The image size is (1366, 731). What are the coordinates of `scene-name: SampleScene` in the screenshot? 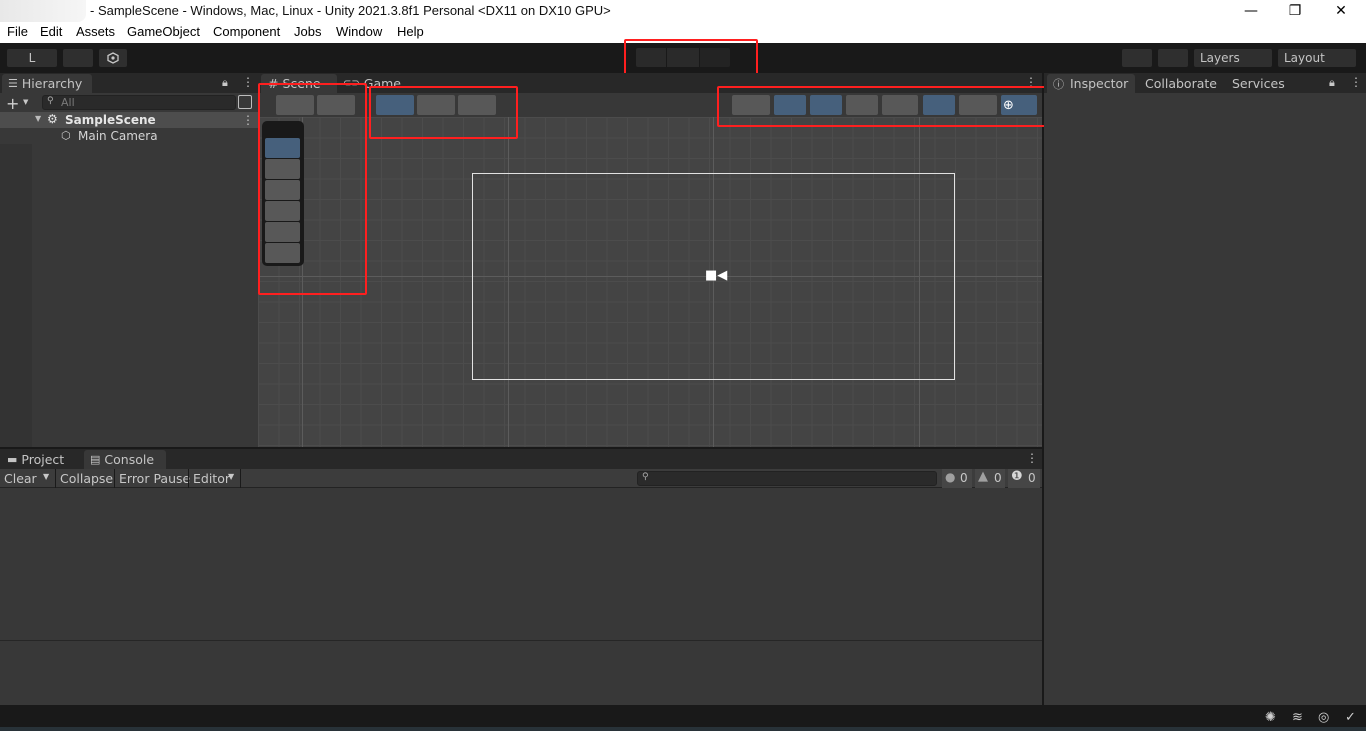 It's located at (110, 120).